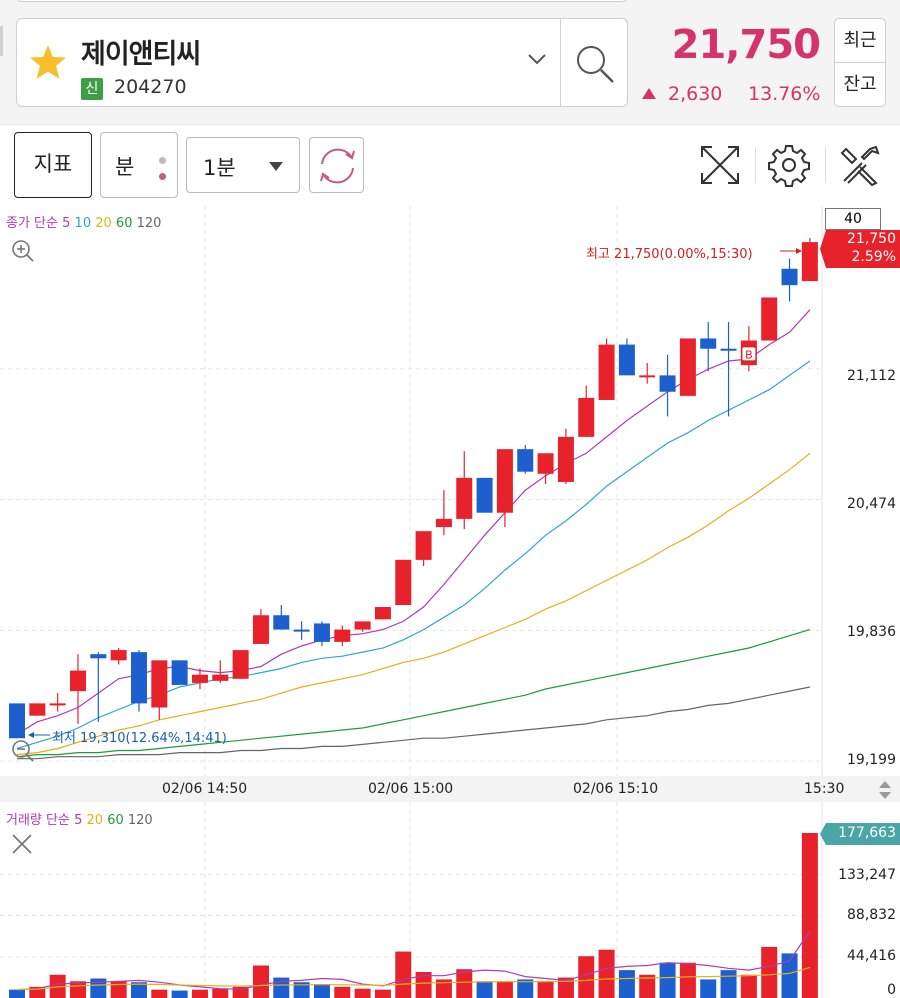  What do you see at coordinates (649, 93) in the screenshot?
I see `up-arrow-icon` at bounding box center [649, 93].